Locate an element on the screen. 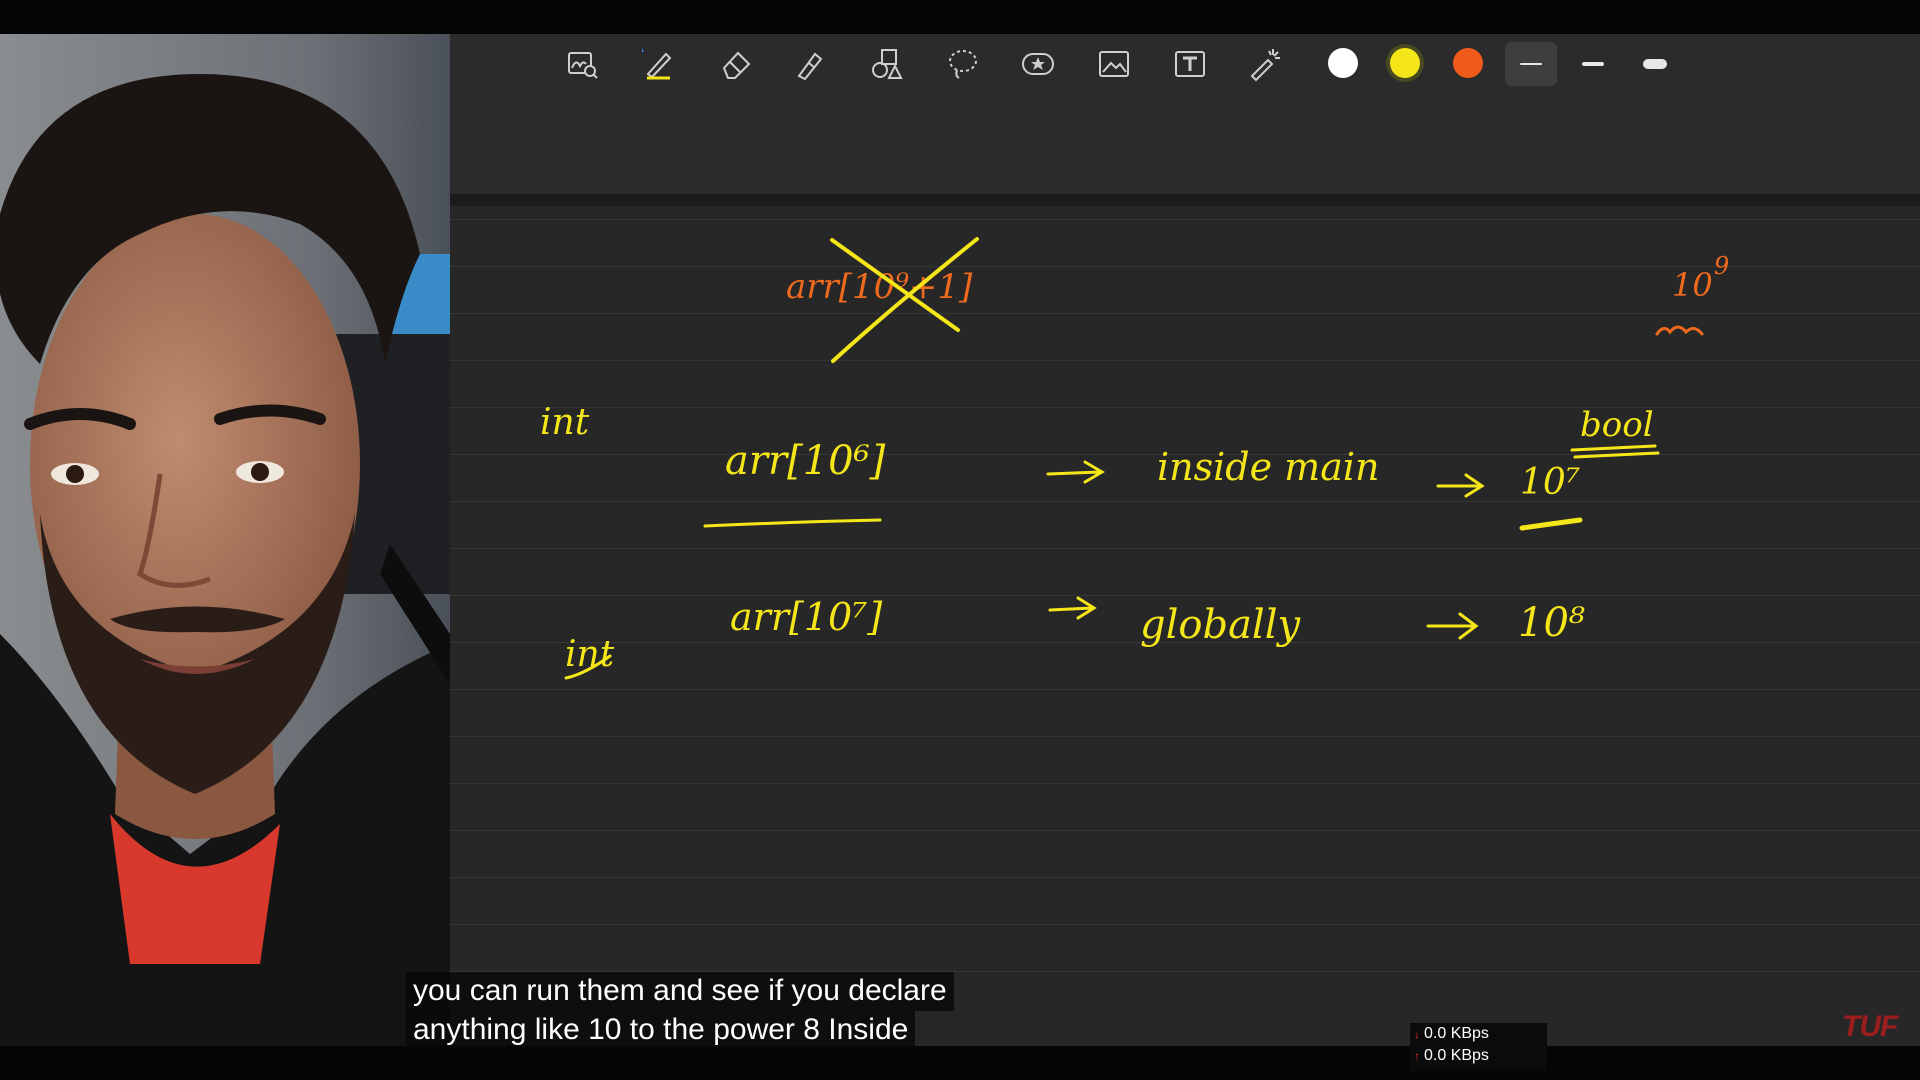 The height and width of the screenshot is (1080, 1920). top-right-note: 10 9 is located at coordinates (1692, 294).